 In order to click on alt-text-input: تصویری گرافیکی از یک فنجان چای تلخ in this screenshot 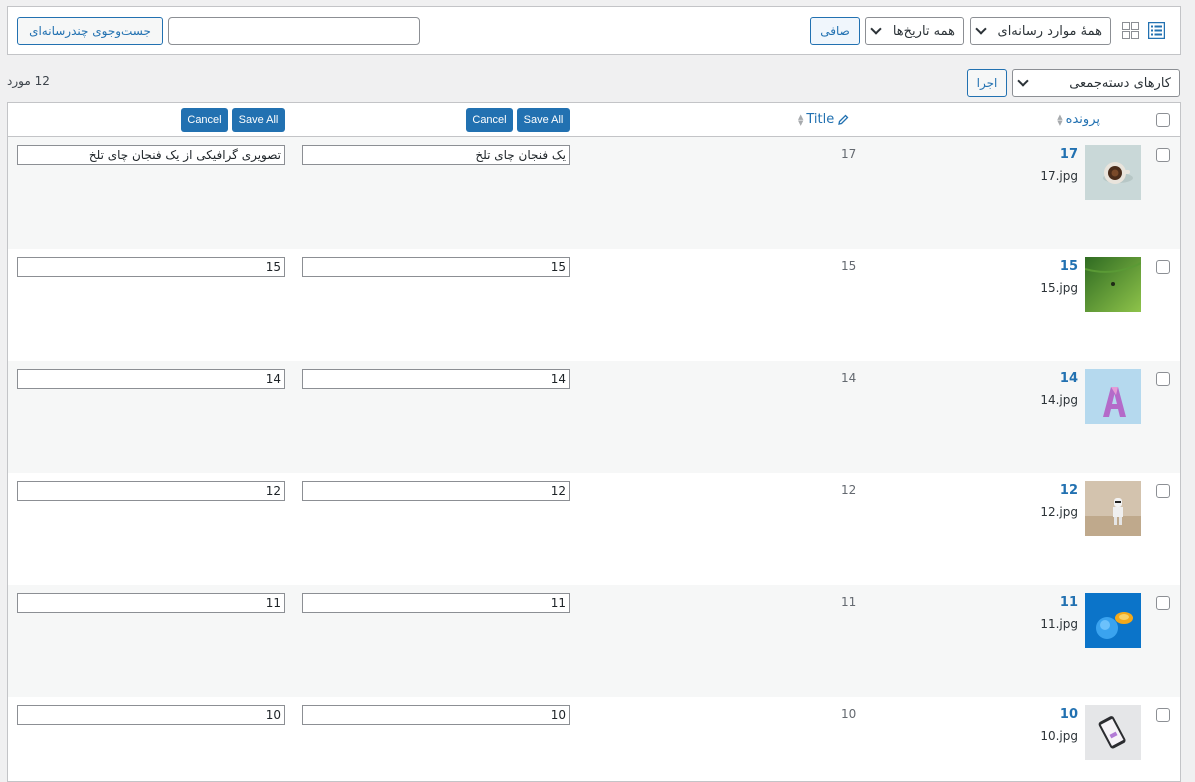, I will do `click(151, 155)`.